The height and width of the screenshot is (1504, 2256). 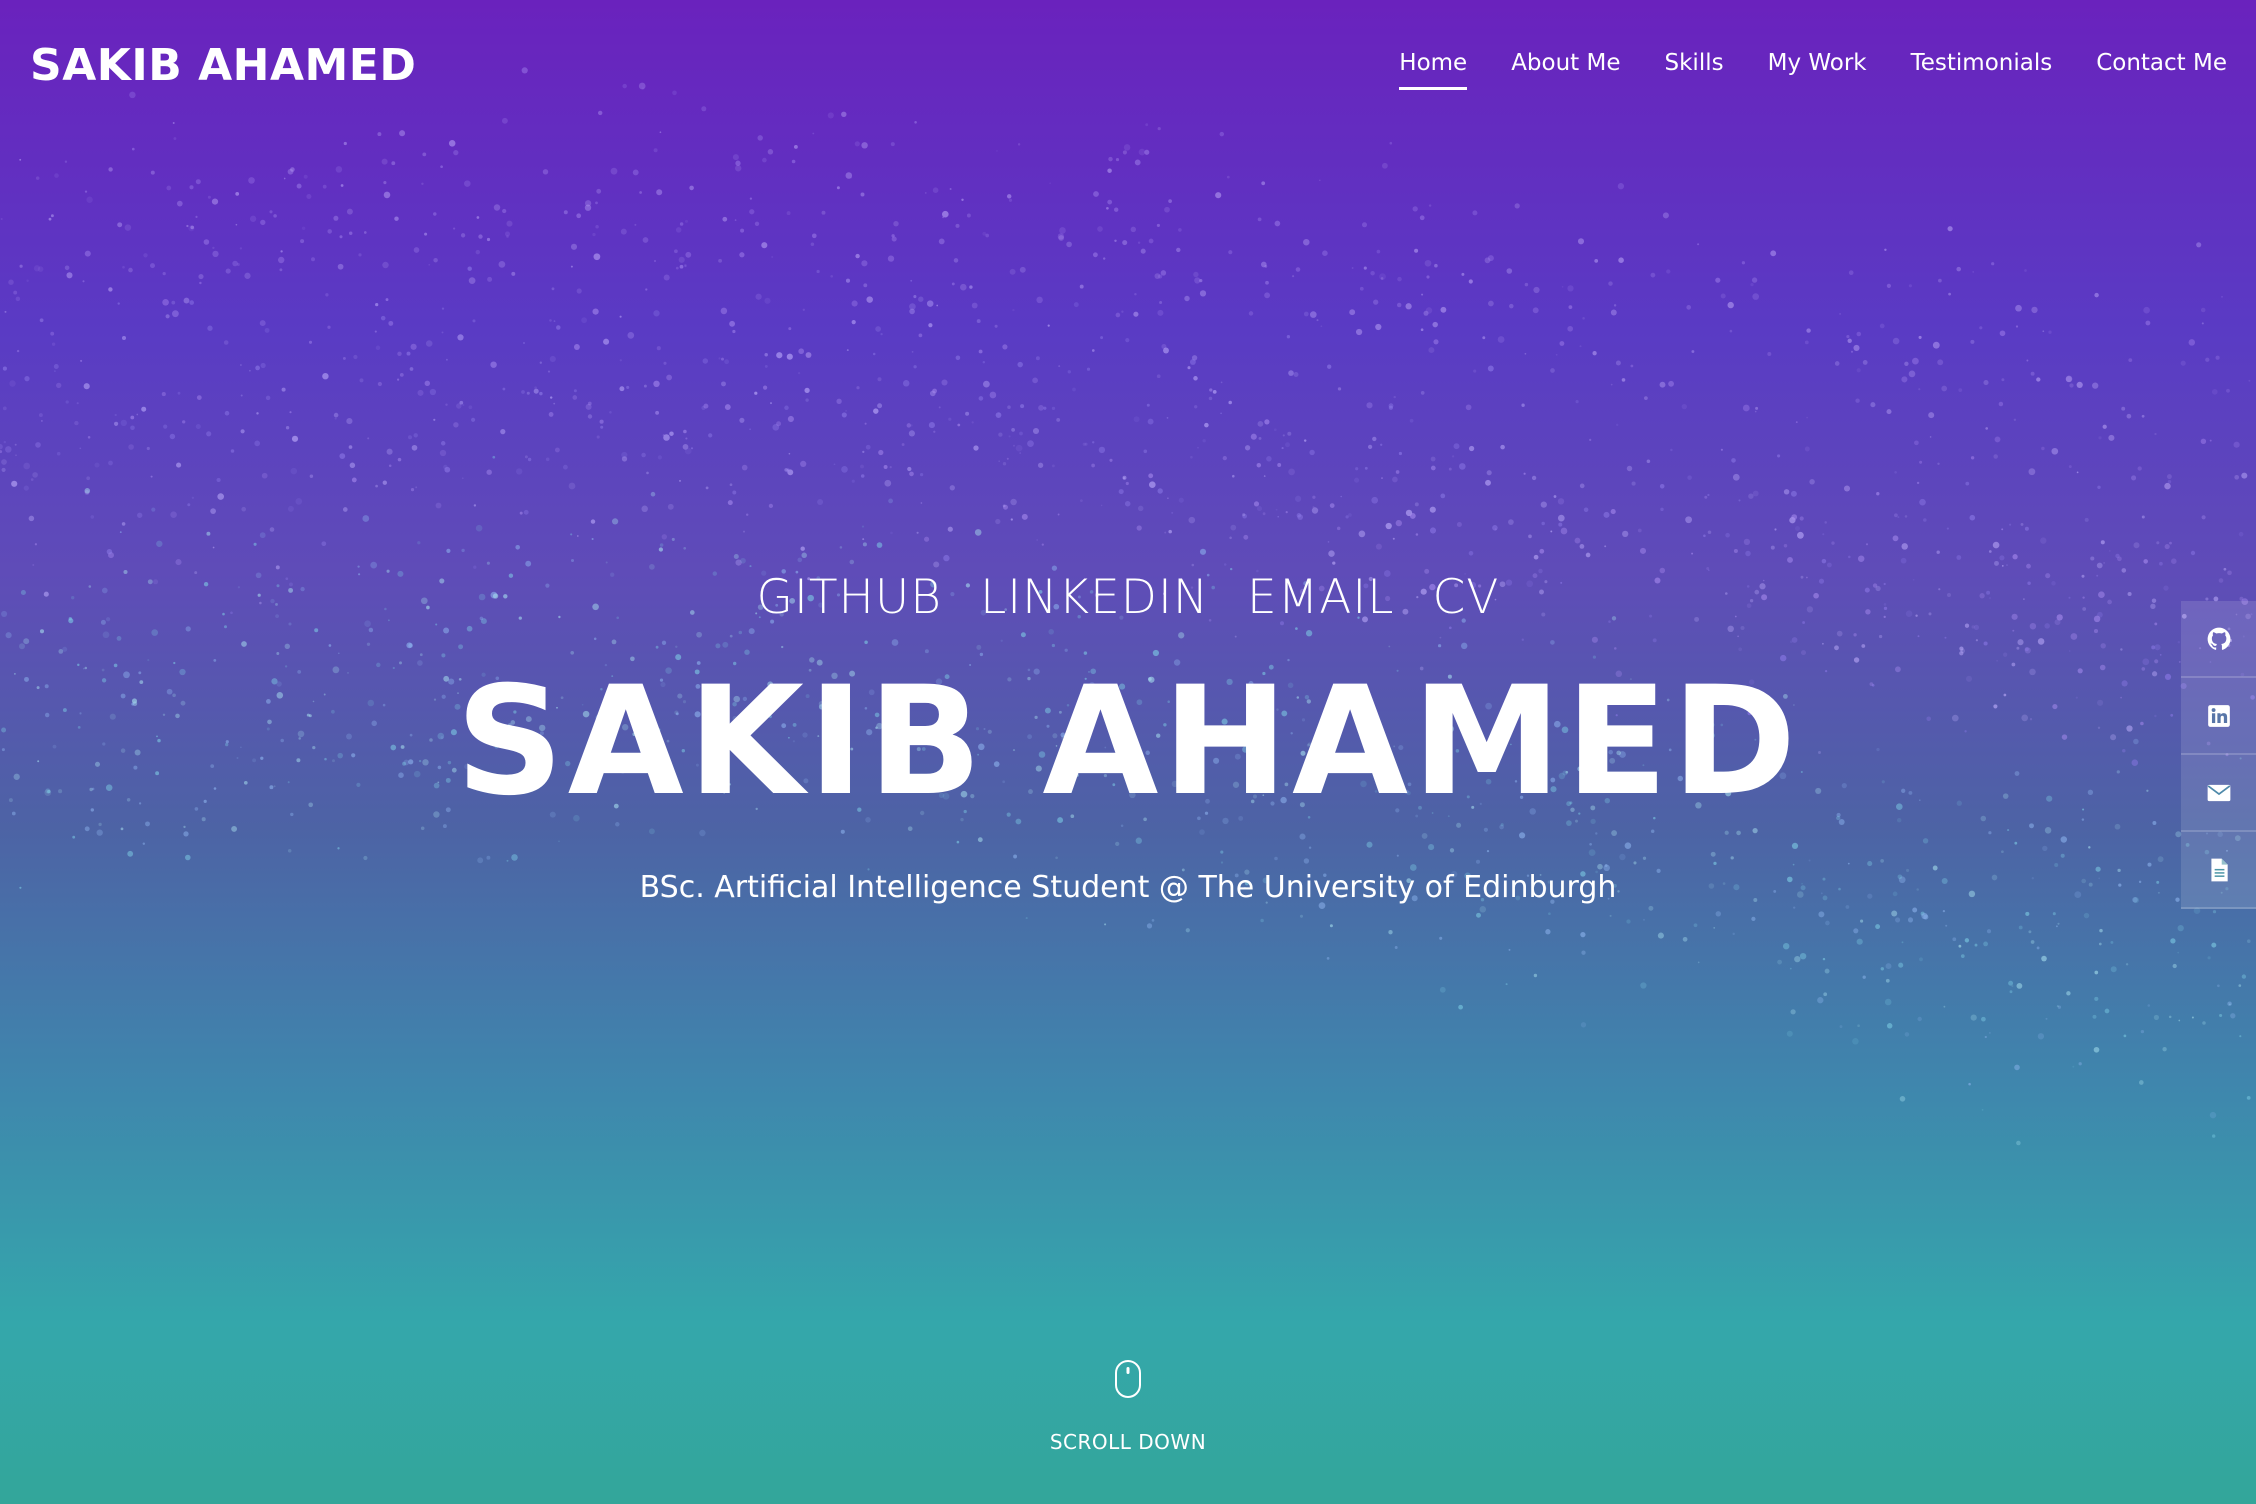 I want to click on sidebar-cv-button, so click(x=2218, y=870).